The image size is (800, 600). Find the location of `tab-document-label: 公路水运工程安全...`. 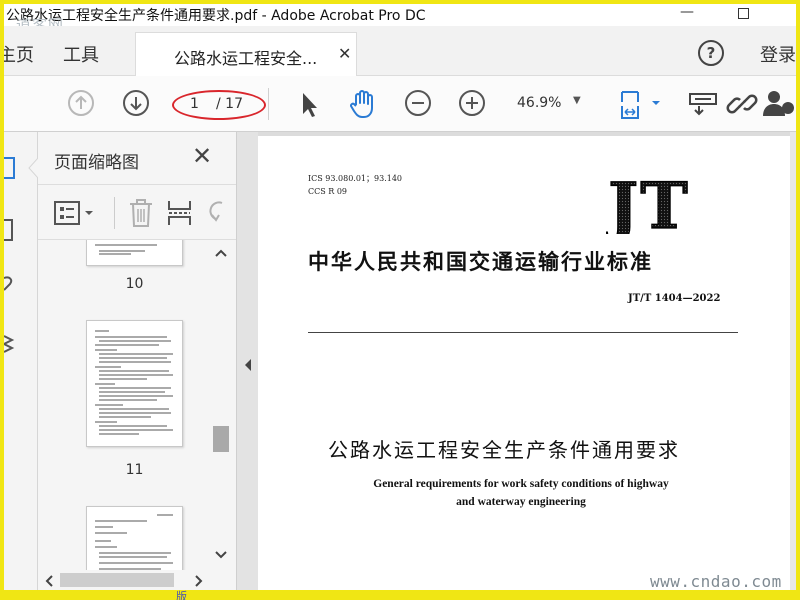

tab-document-label: 公路水运工程安全... is located at coordinates (246, 58).